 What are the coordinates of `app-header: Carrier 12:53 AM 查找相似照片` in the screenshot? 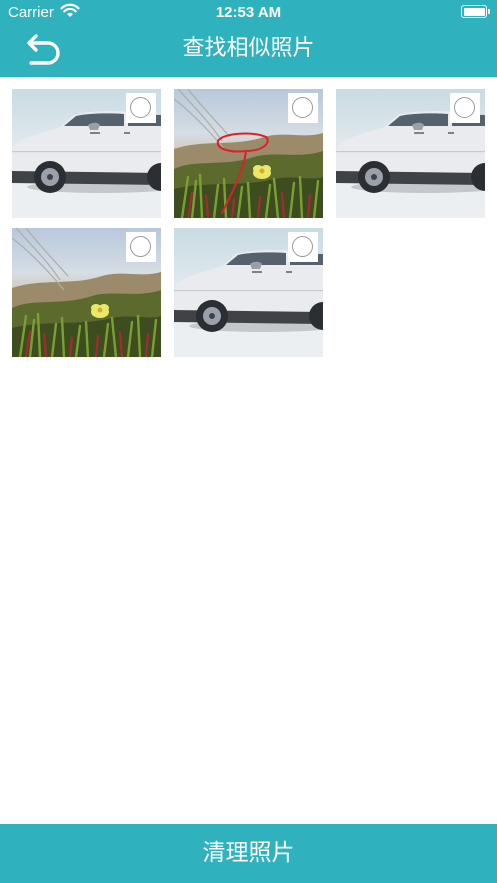 It's located at (248, 38).